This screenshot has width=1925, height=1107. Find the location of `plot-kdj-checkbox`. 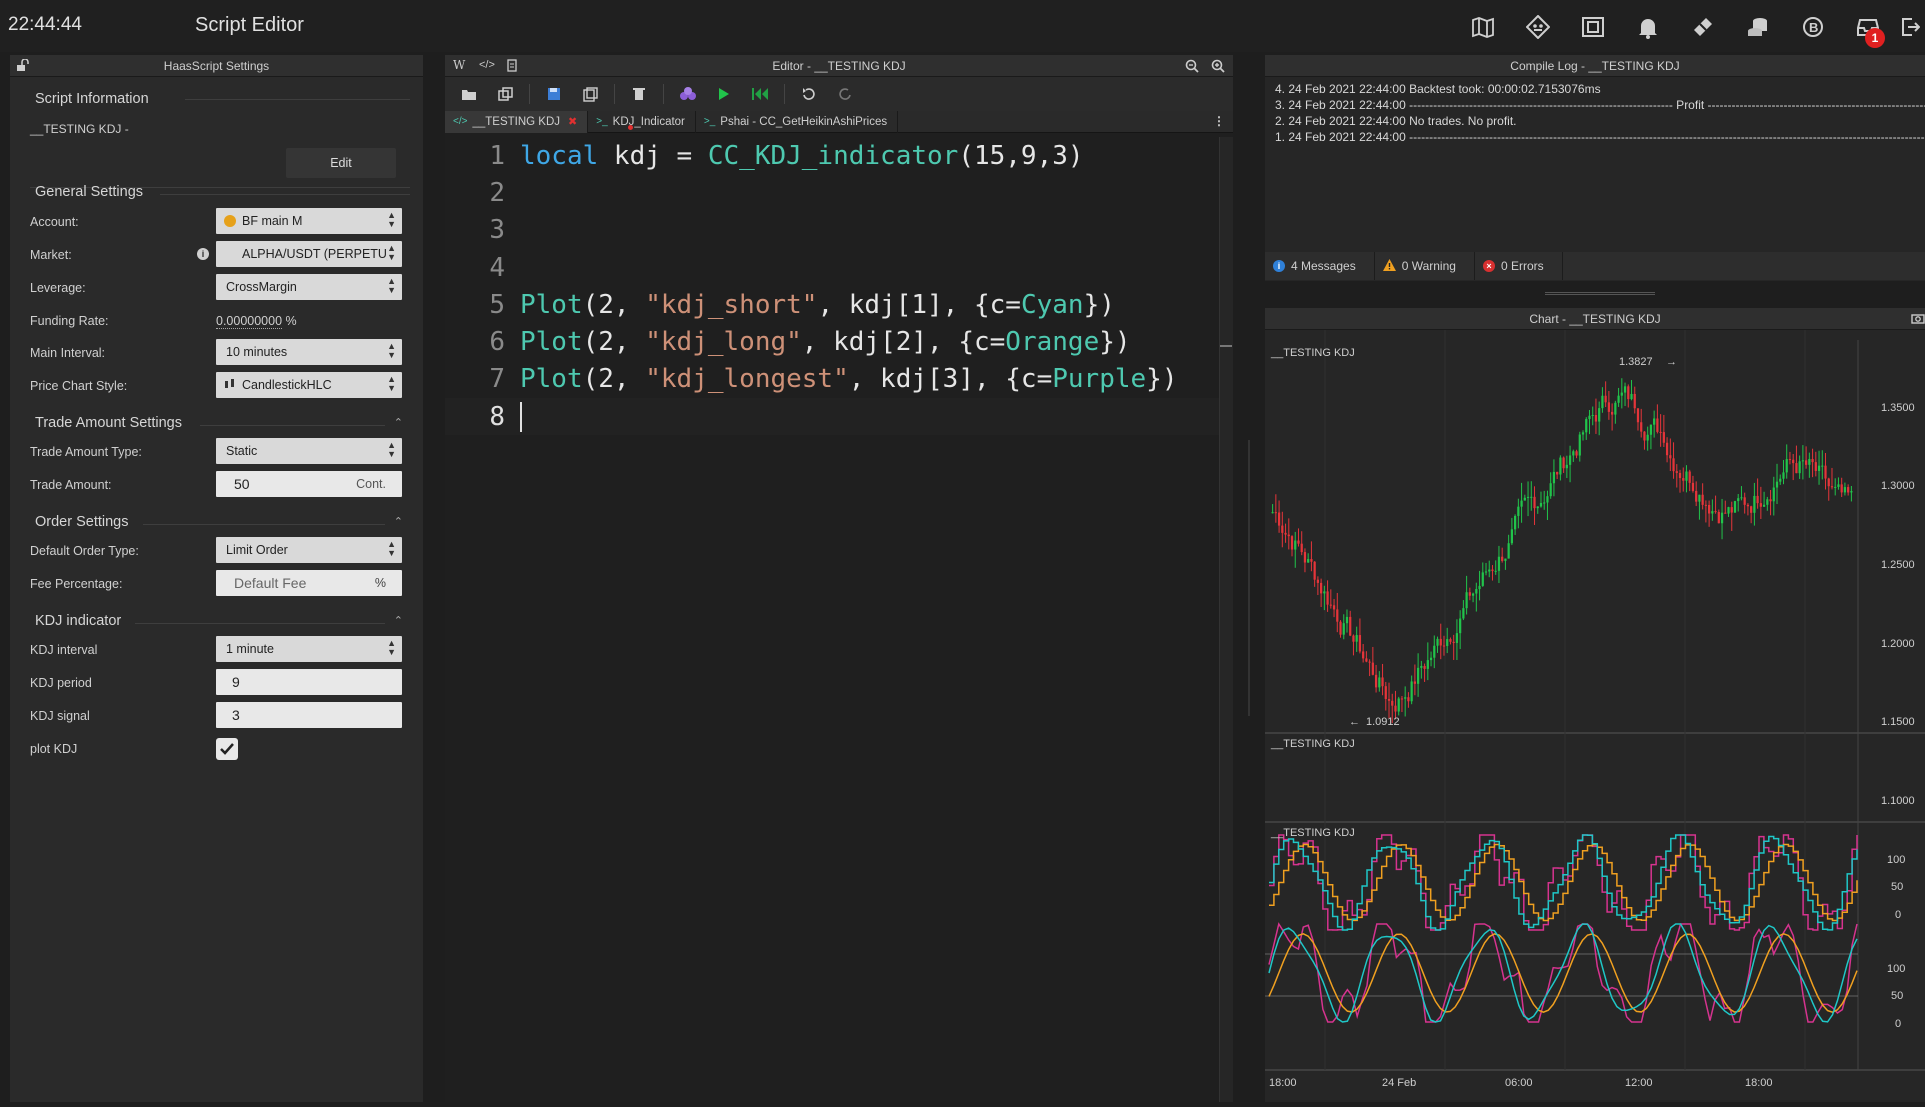

plot-kdj-checkbox is located at coordinates (227, 749).